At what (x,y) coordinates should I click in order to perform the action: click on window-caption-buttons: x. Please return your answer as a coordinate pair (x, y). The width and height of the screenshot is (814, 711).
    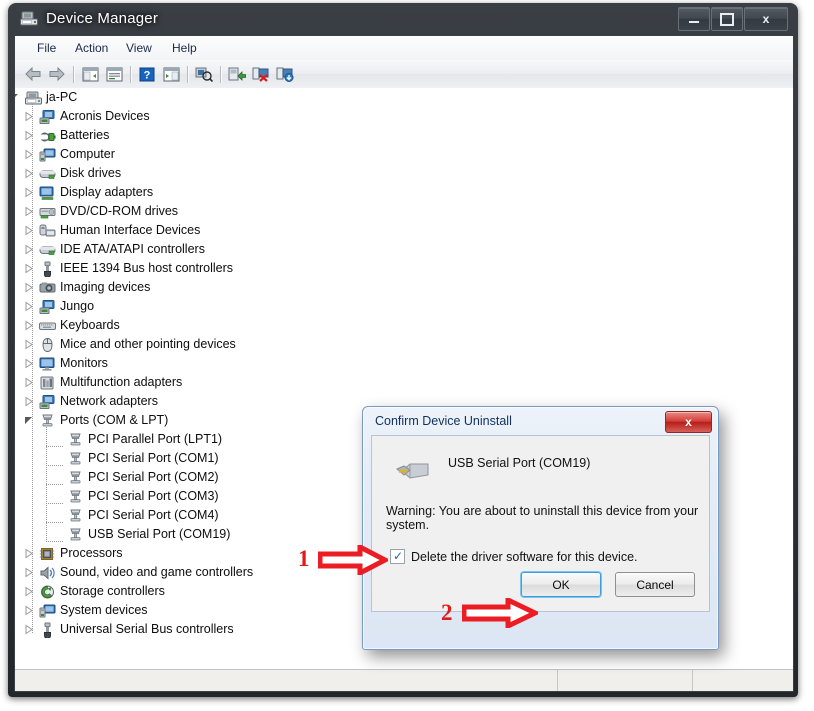
    Looking at the image, I should click on (732, 19).